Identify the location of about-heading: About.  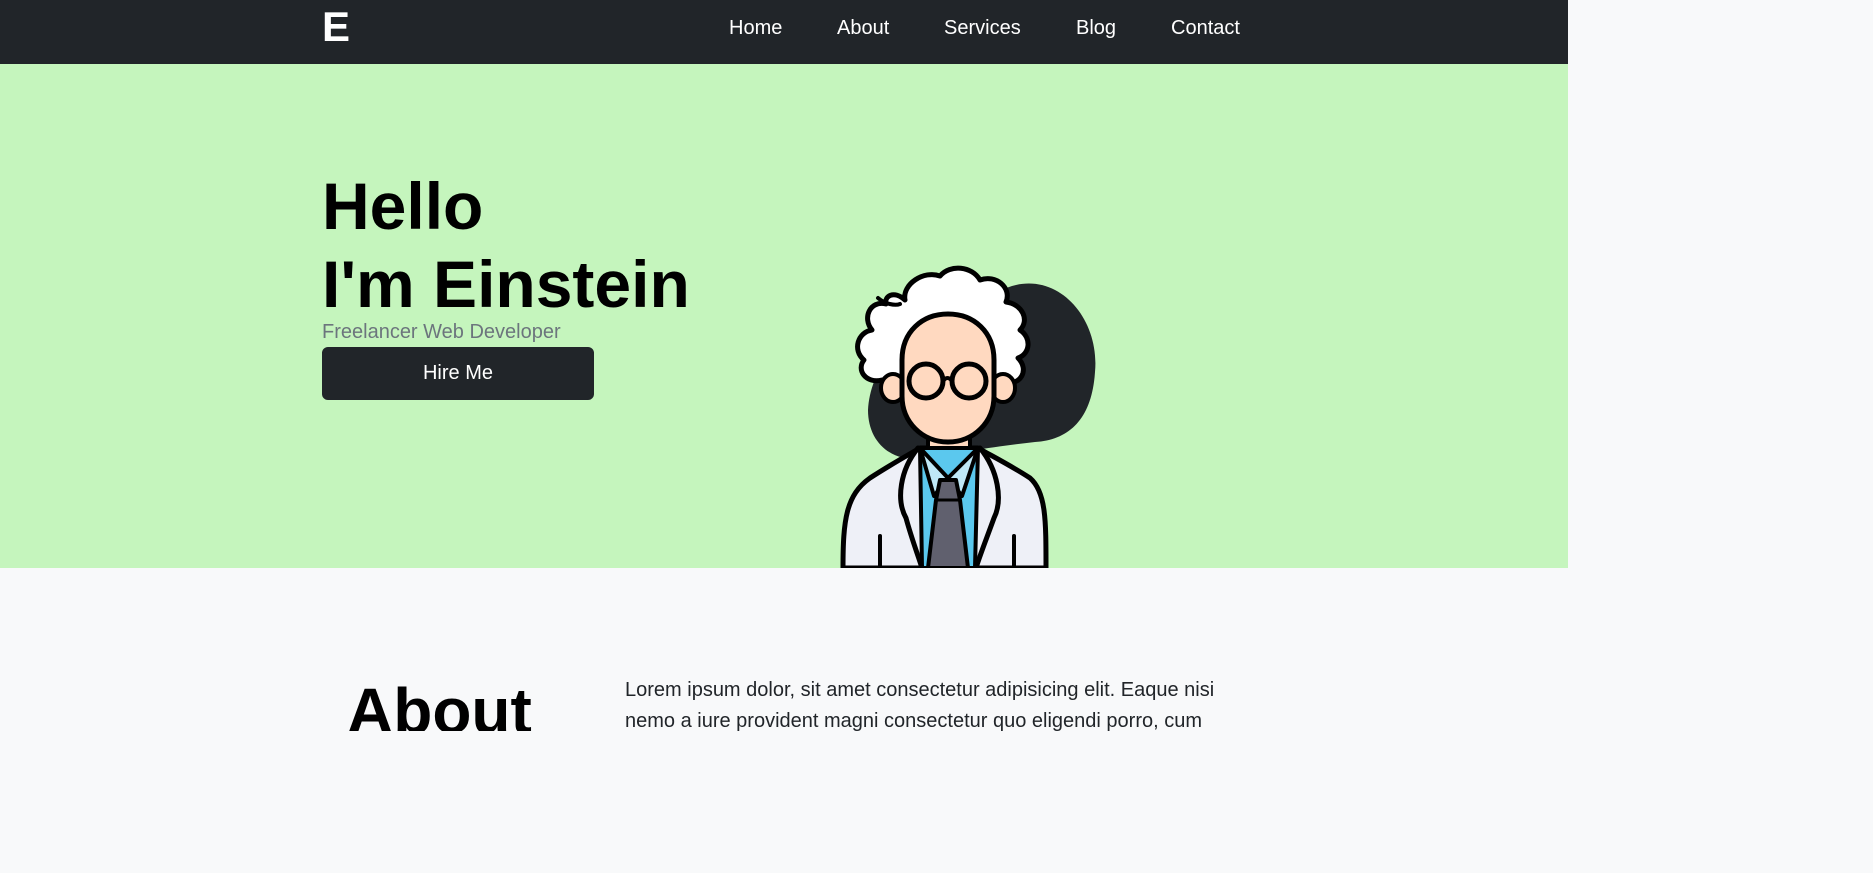
(439, 703).